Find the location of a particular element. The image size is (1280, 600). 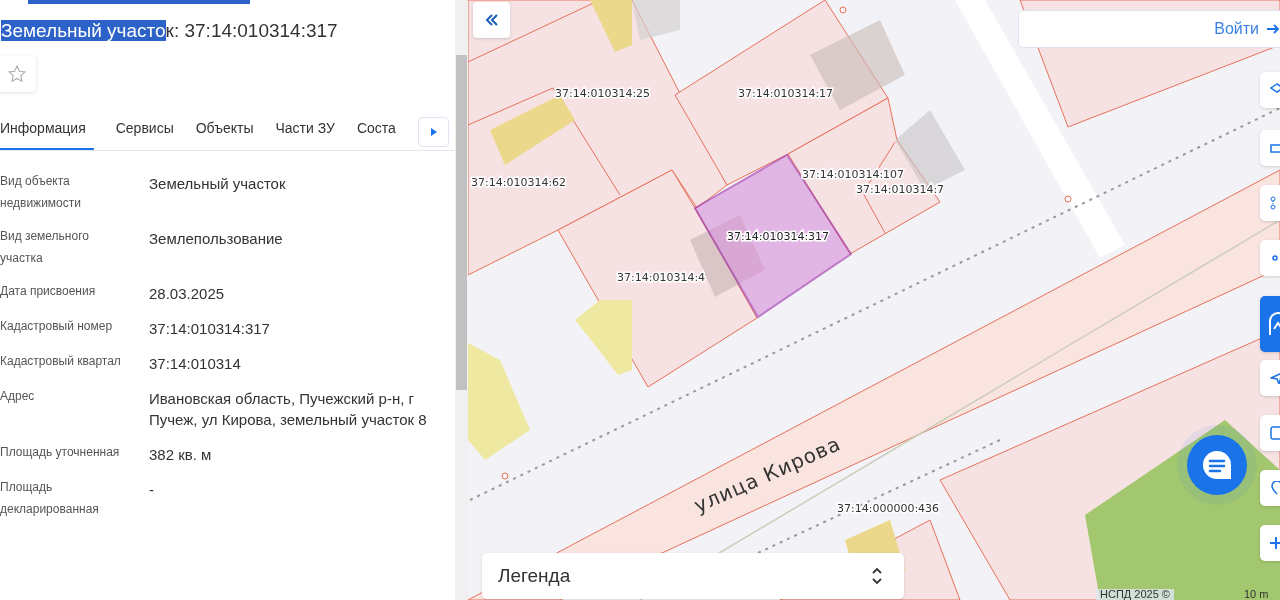

parcel-number: 37:14:010314:4 is located at coordinates (661, 277).